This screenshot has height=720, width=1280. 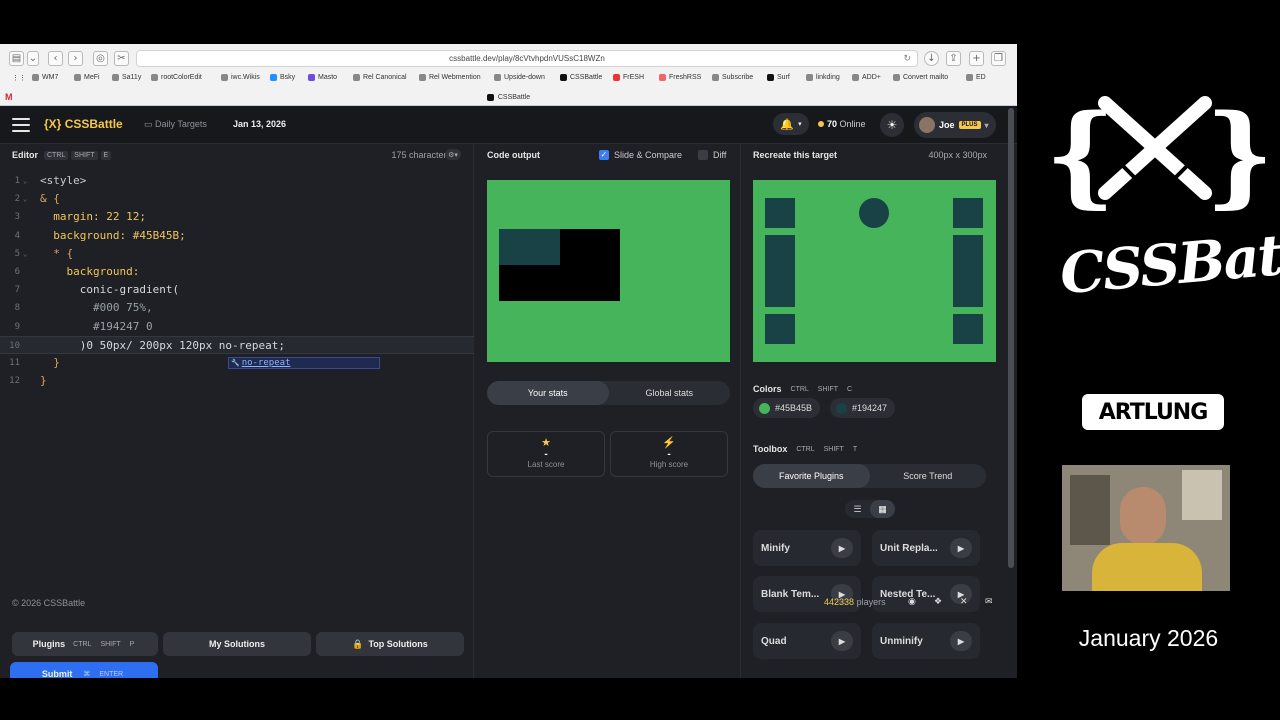 What do you see at coordinates (968, 213) in the screenshot?
I see `target-square` at bounding box center [968, 213].